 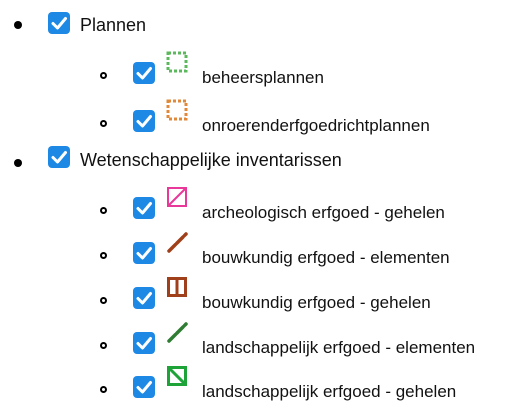 I want to click on checkbox-beheersplannen, so click(x=144, y=73).